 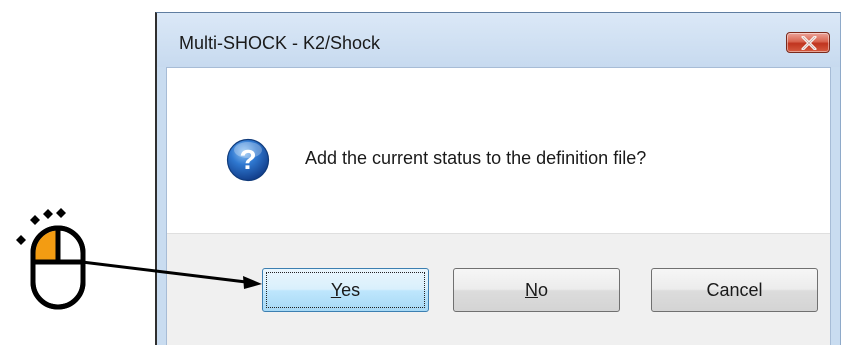 I want to click on click-annotation, so click(x=139, y=259).